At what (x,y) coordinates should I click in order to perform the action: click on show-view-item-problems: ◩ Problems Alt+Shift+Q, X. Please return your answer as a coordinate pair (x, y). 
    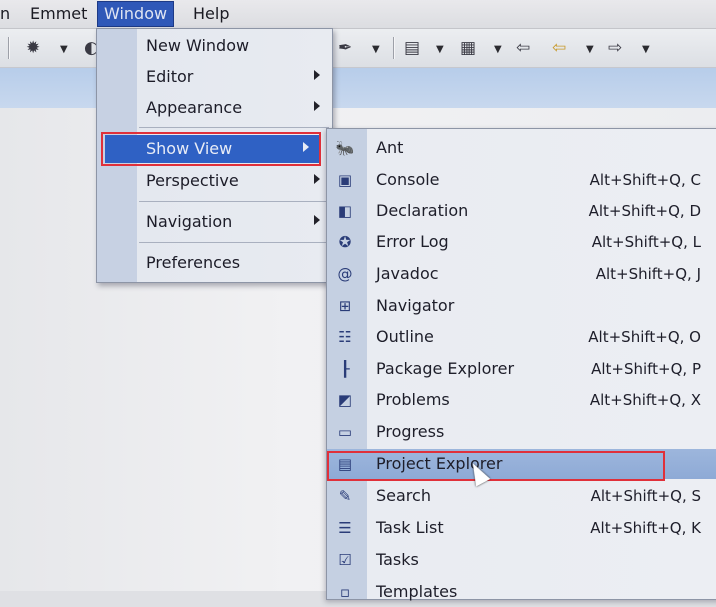
    Looking at the image, I should click on (521, 400).